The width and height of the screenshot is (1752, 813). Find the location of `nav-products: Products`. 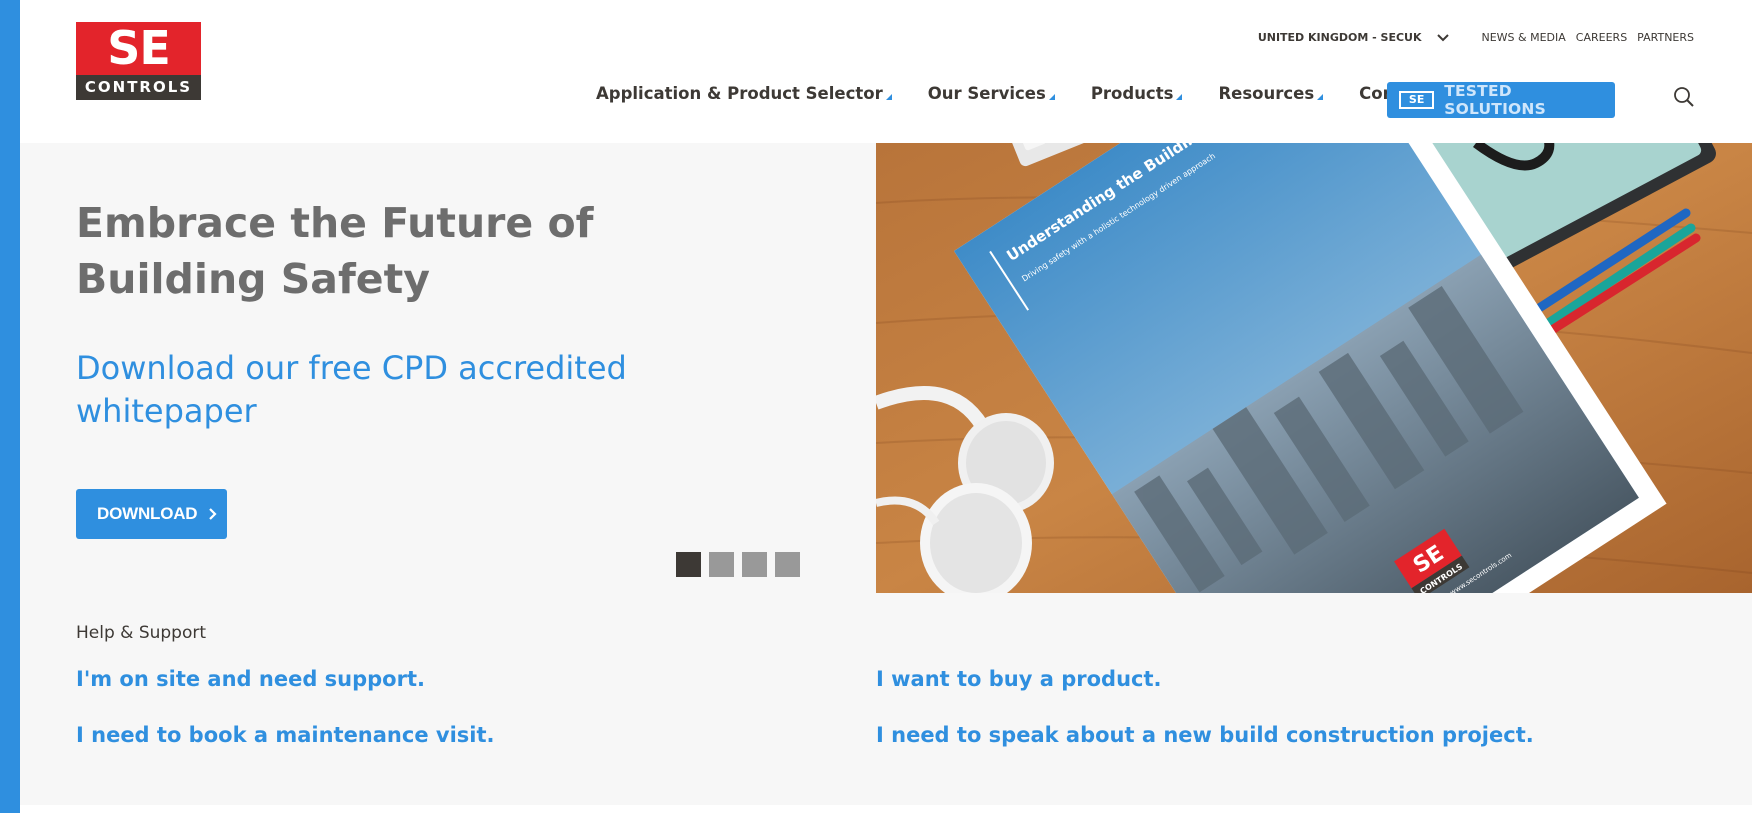

nav-products: Products is located at coordinates (1137, 93).